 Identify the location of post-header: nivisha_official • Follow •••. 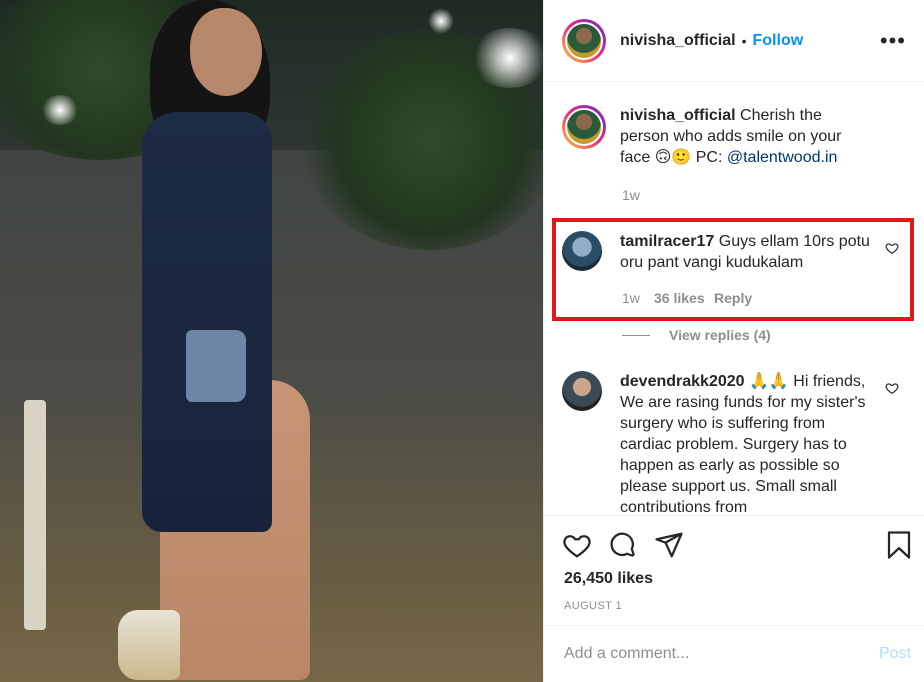
(734, 41).